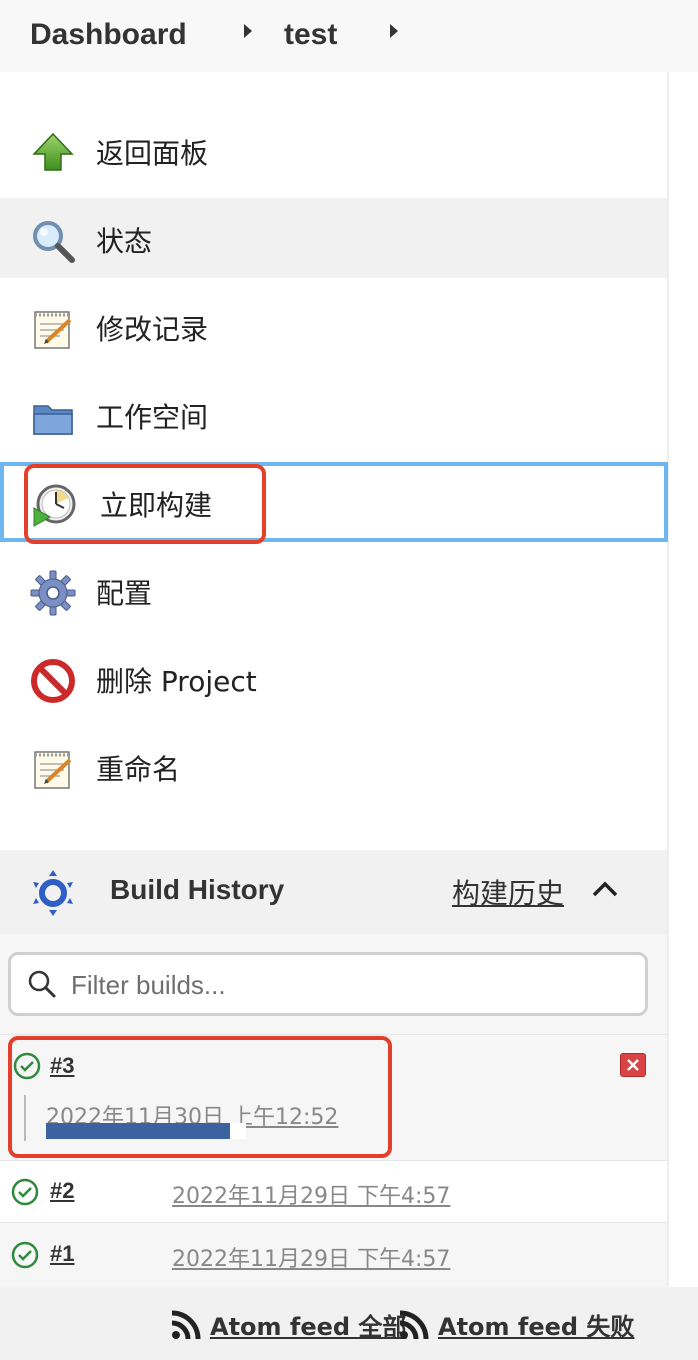 This screenshot has height=1360, width=698. Describe the element at coordinates (53, 893) in the screenshot. I see `build-history-icon` at that location.